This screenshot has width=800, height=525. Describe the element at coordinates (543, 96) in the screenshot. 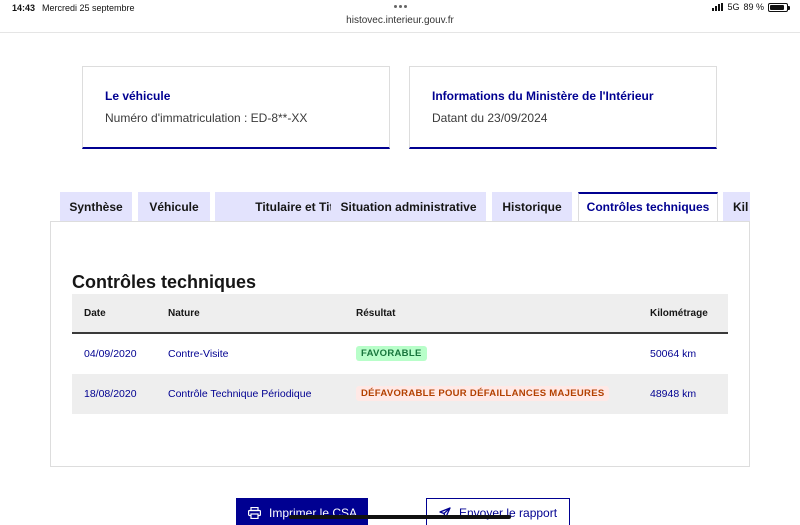

I see `ministry-card-title: Informations du Ministère de l'Intérieur` at that location.